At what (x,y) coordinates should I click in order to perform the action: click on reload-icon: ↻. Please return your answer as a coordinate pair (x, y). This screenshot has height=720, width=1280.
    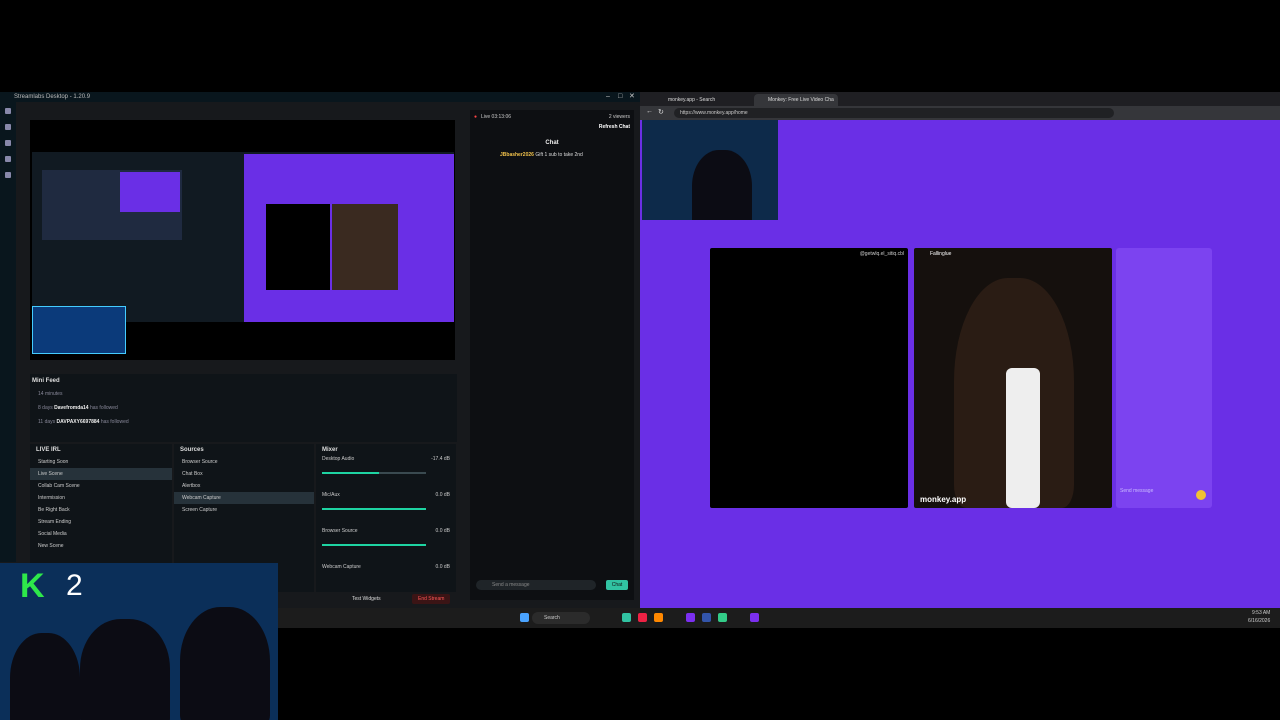
    Looking at the image, I should click on (661, 112).